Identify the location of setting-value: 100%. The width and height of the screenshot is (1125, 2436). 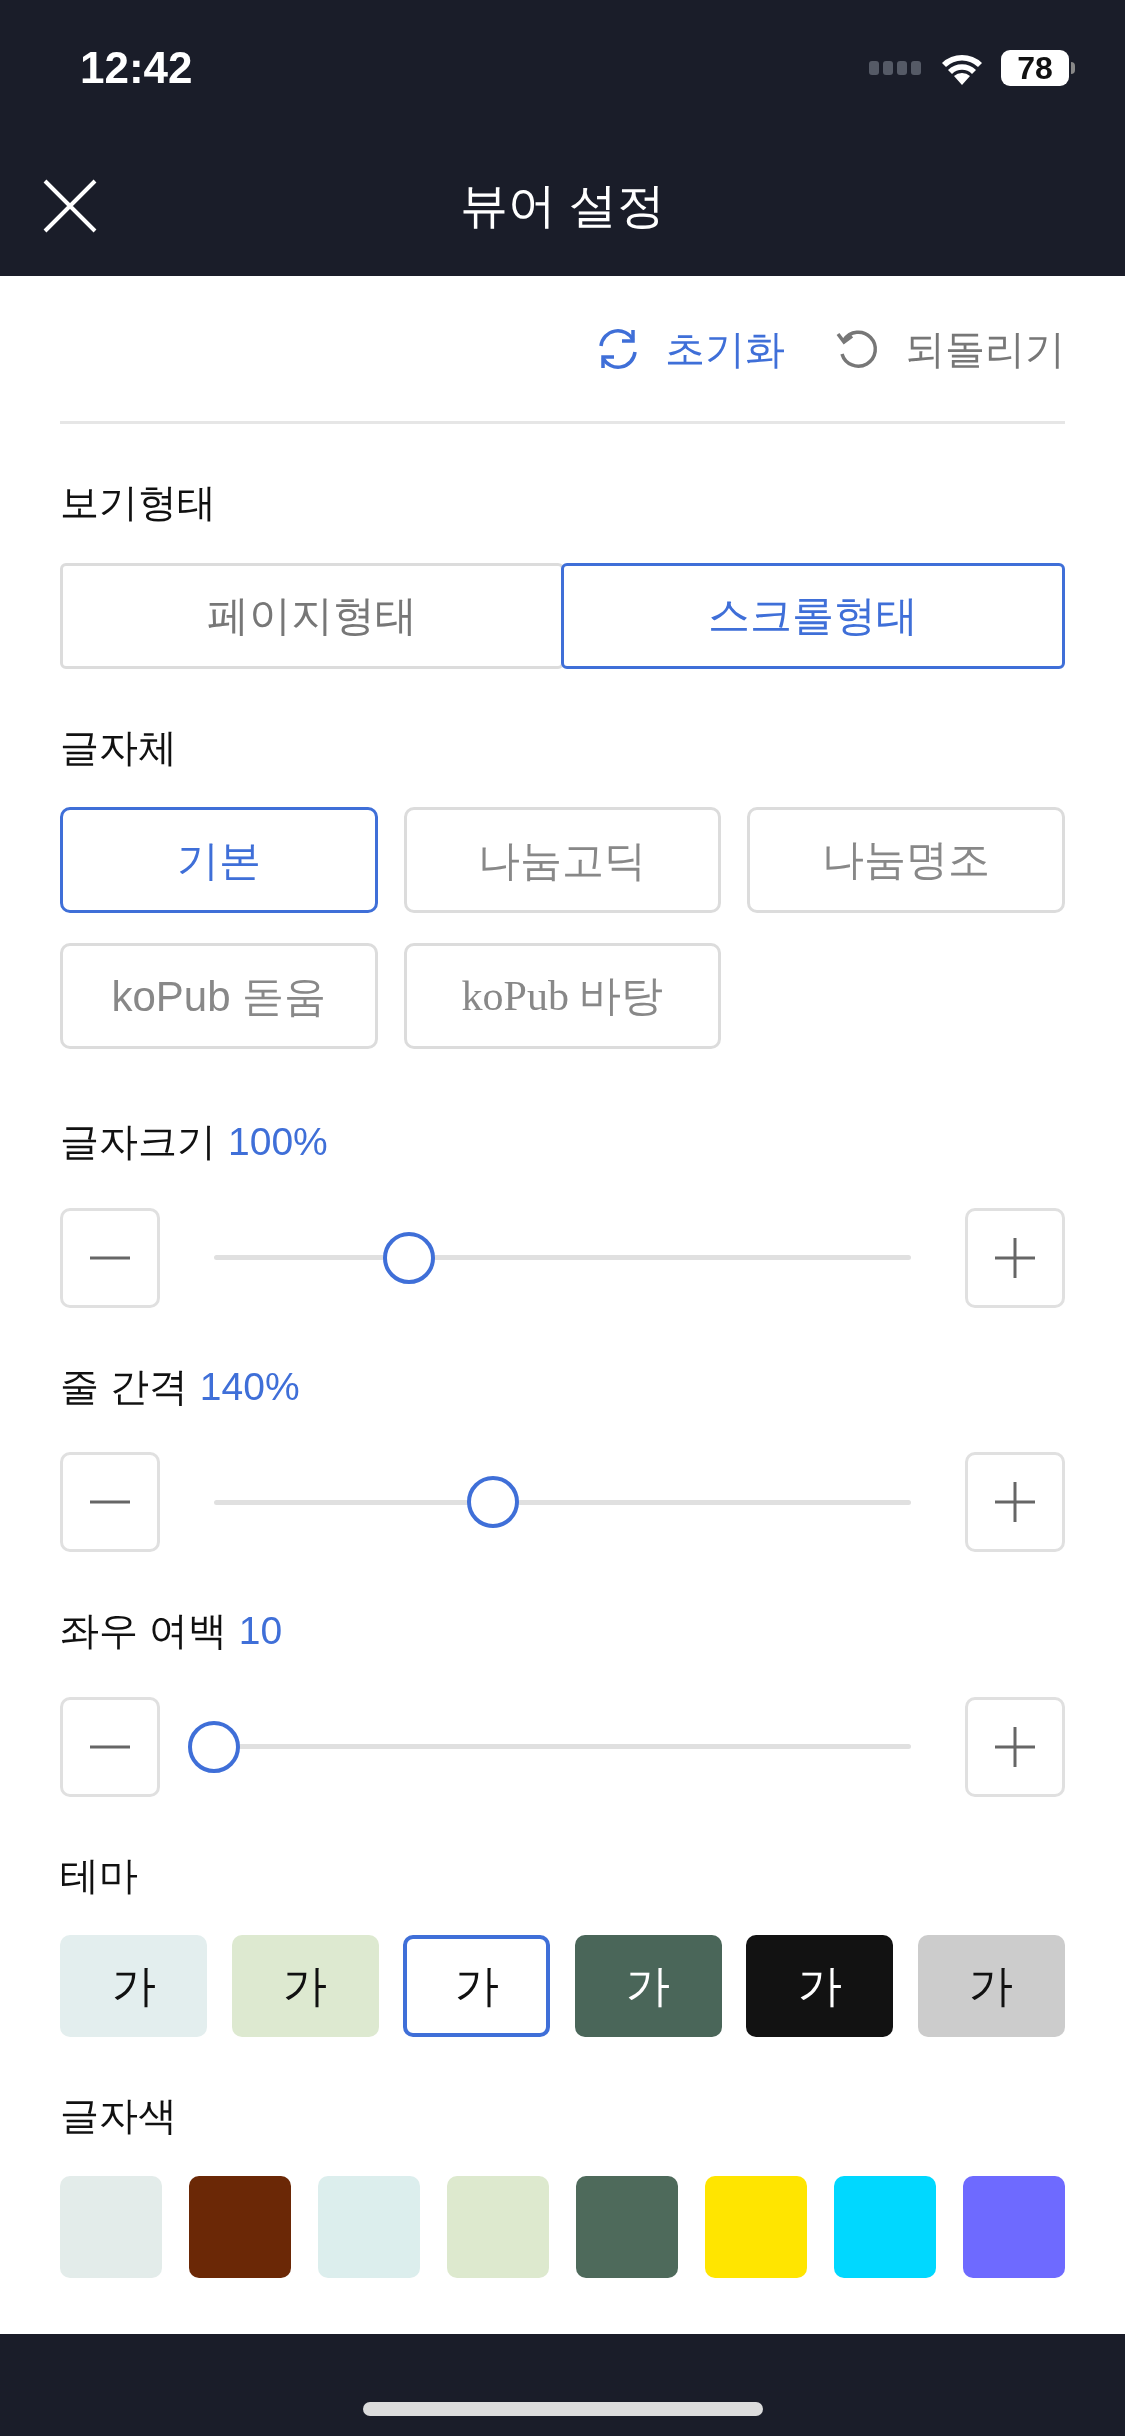
(278, 1142).